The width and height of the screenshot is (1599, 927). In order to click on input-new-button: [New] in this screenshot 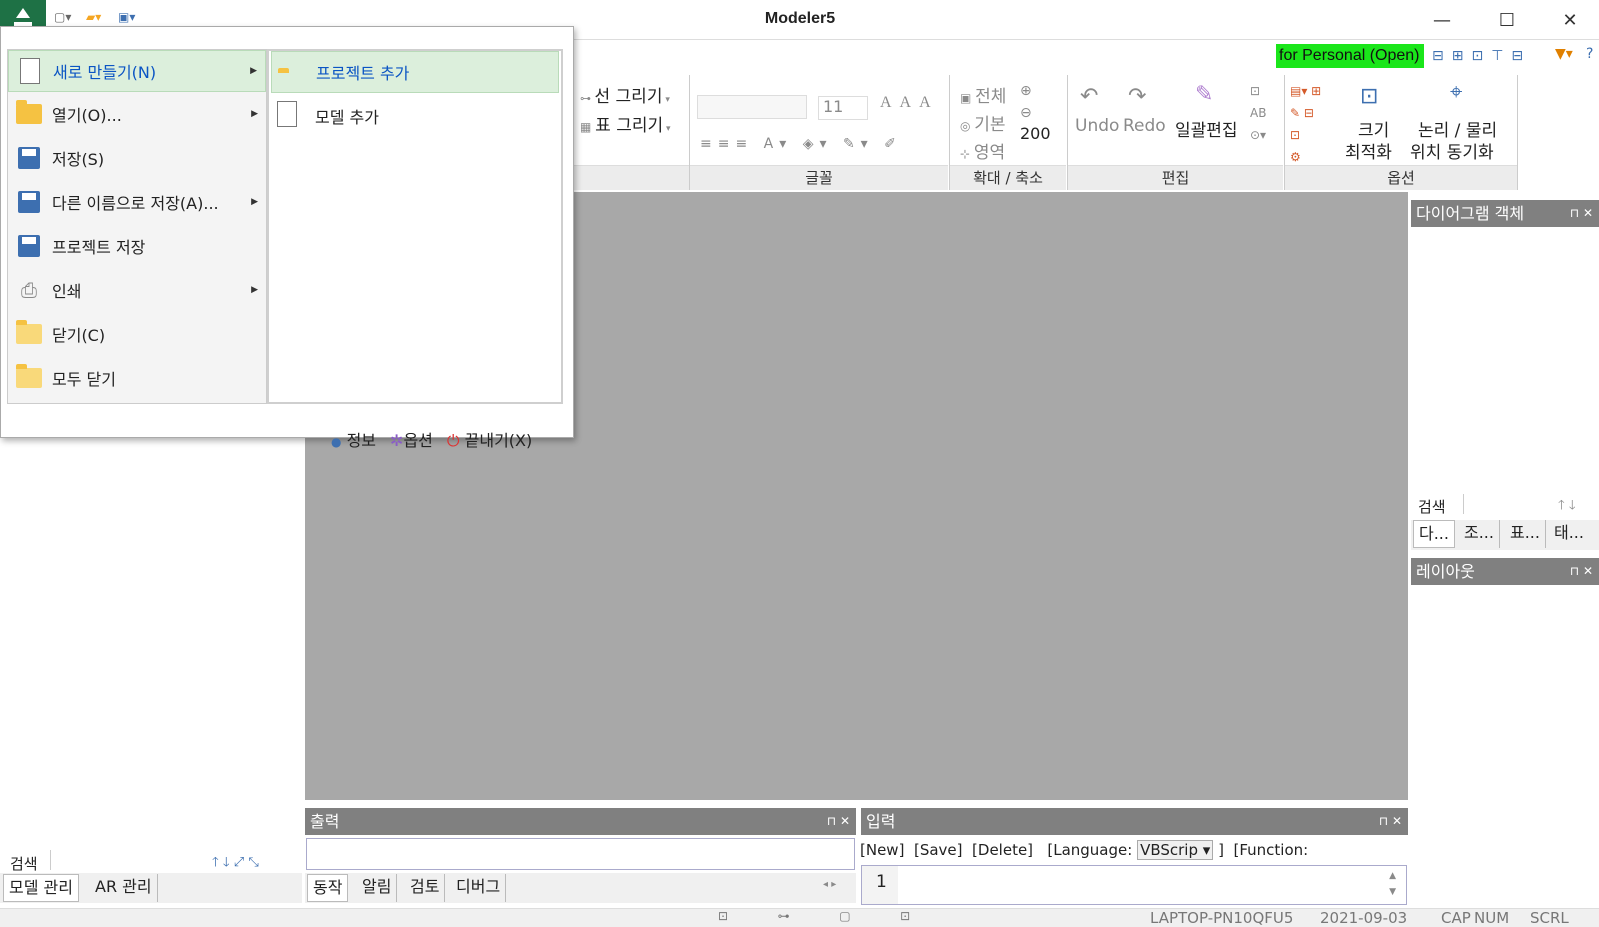, I will do `click(882, 850)`.